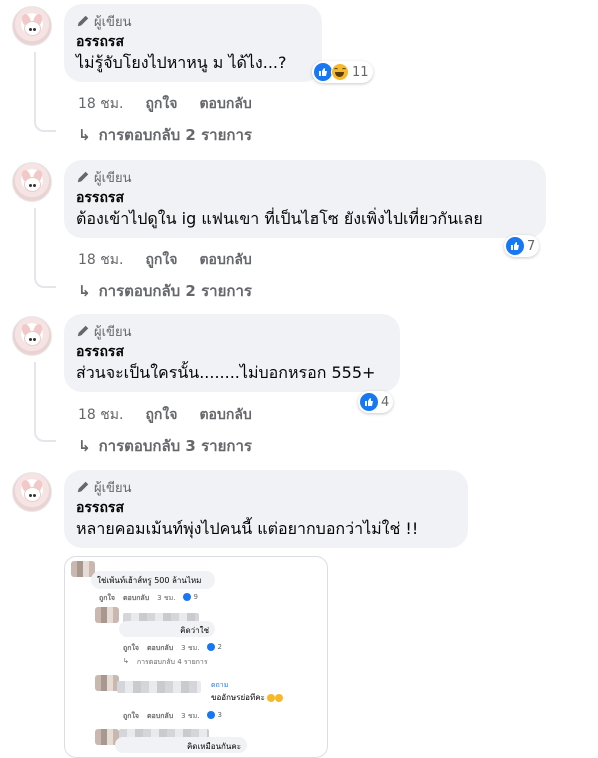 This screenshot has height=758, width=598. I want to click on embedded-actions: ถูกใจ ตอบกลับ 3 ชม. 3, so click(172, 715).